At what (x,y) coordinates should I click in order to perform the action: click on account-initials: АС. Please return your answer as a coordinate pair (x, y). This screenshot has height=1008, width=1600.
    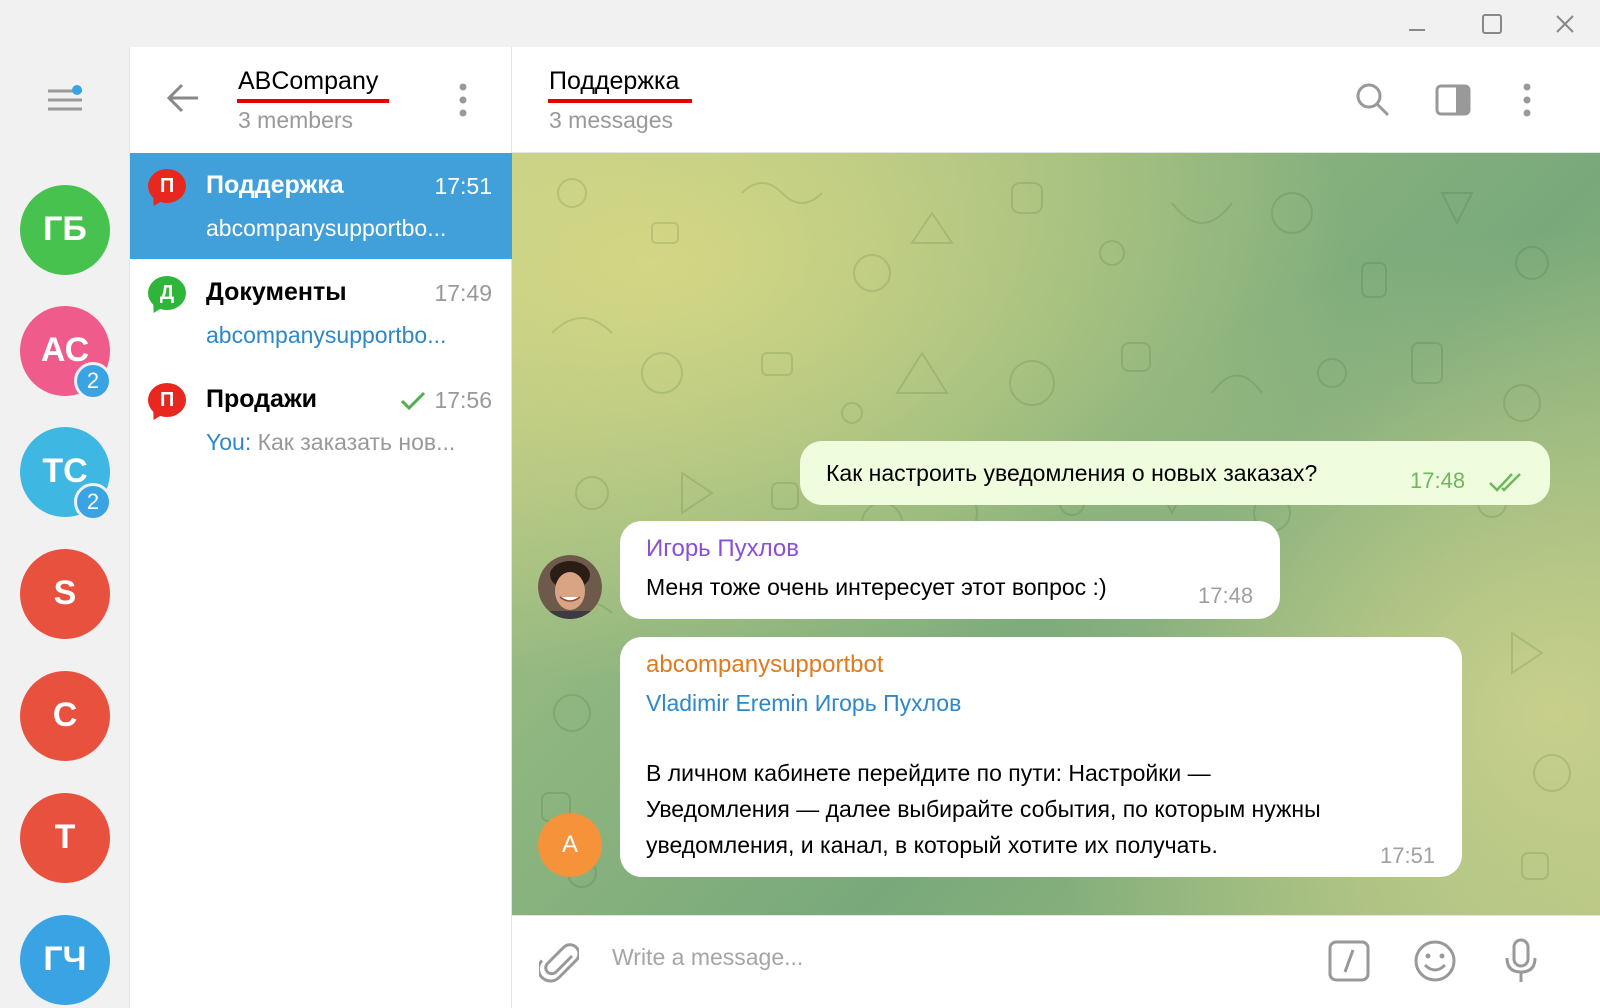
    Looking at the image, I should click on (65, 349).